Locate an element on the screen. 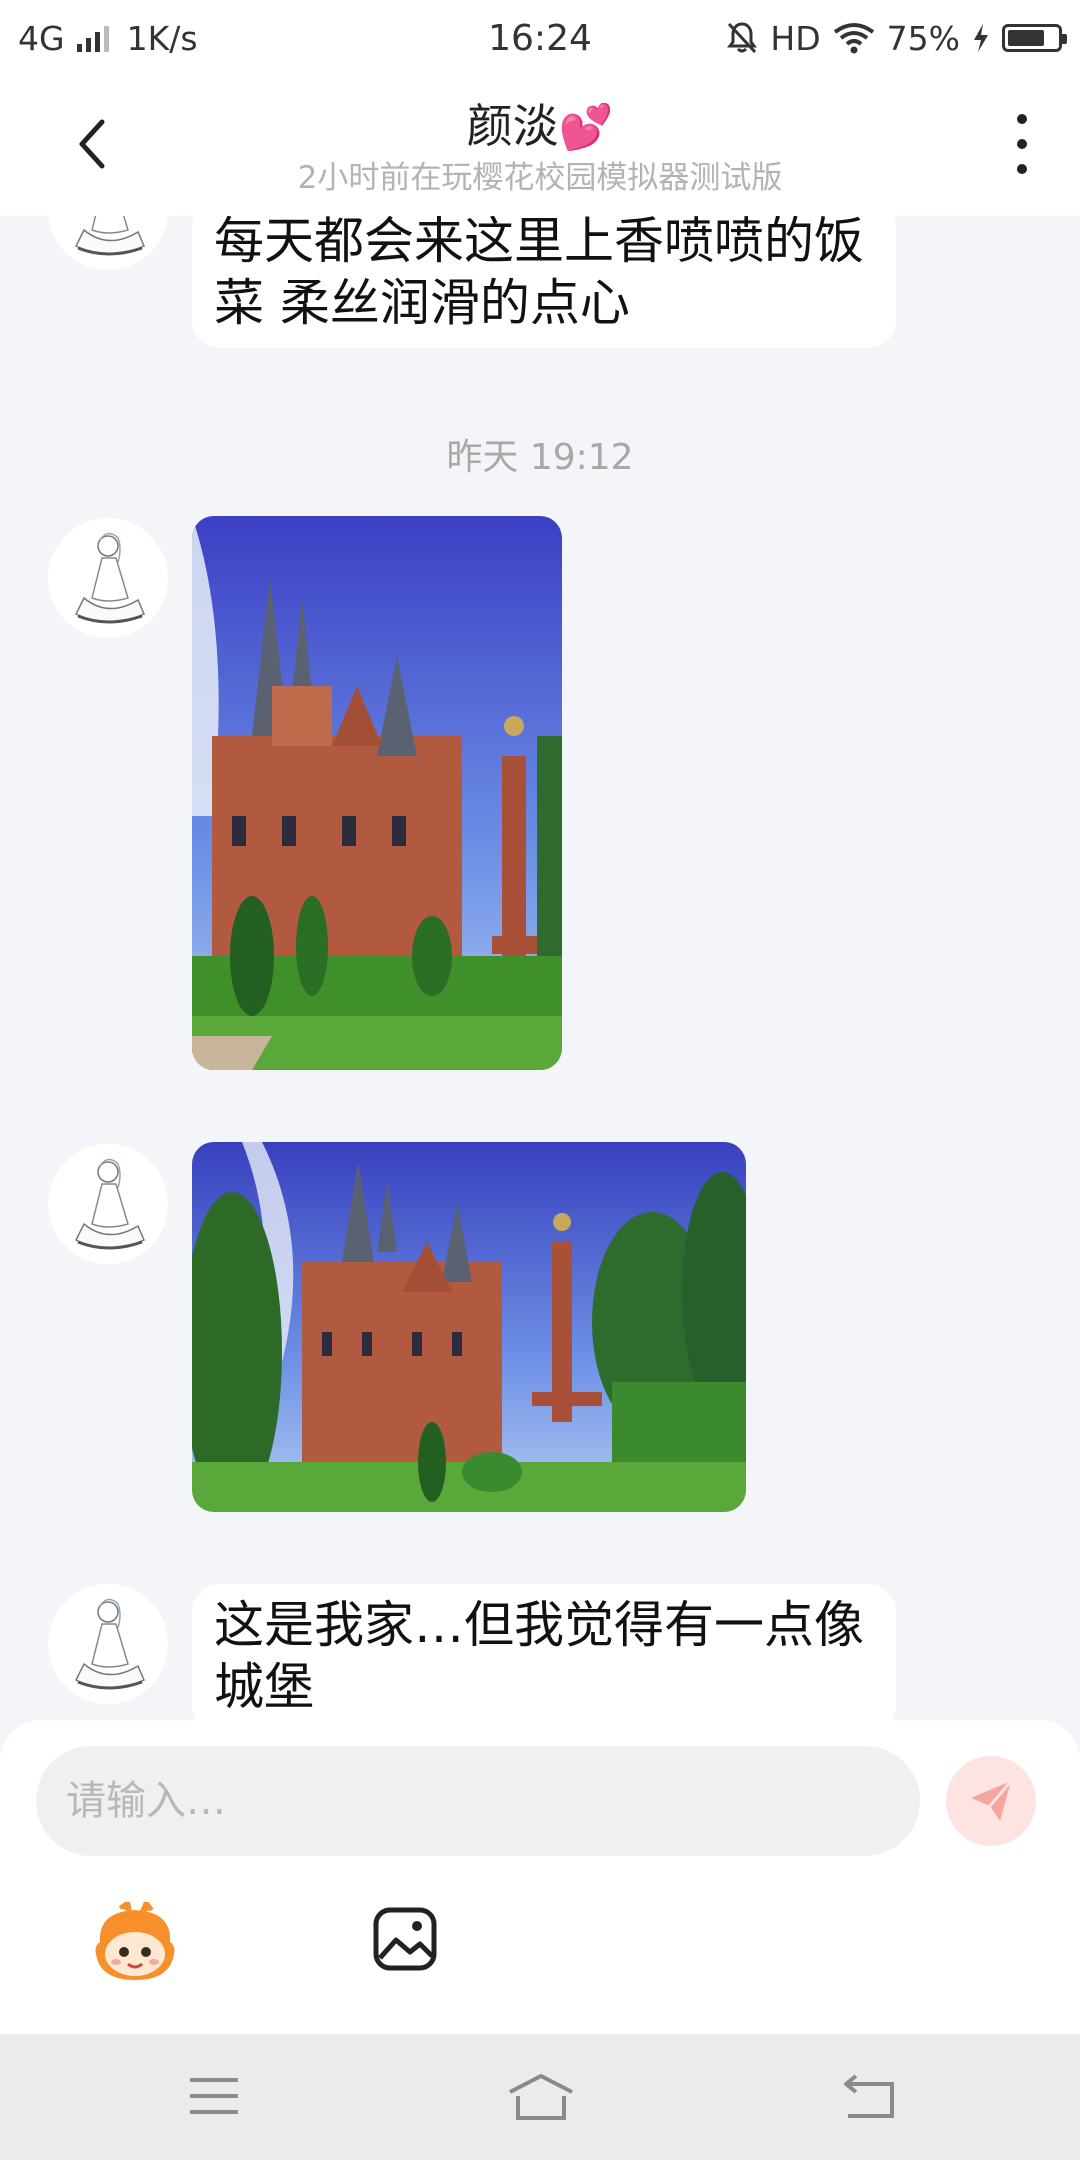  chat-title: 颜淡💕 is located at coordinates (540, 123).